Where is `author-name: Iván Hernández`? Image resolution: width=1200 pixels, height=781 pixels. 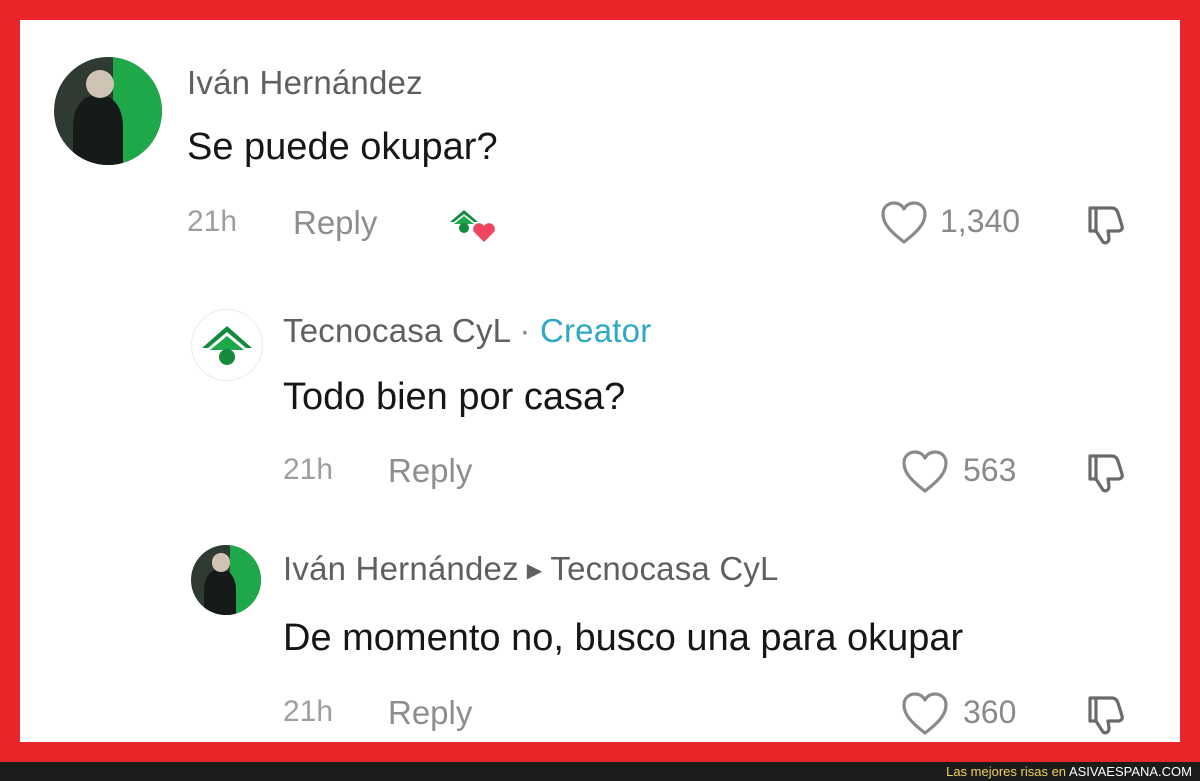 author-name: Iván Hernández is located at coordinates (401, 568).